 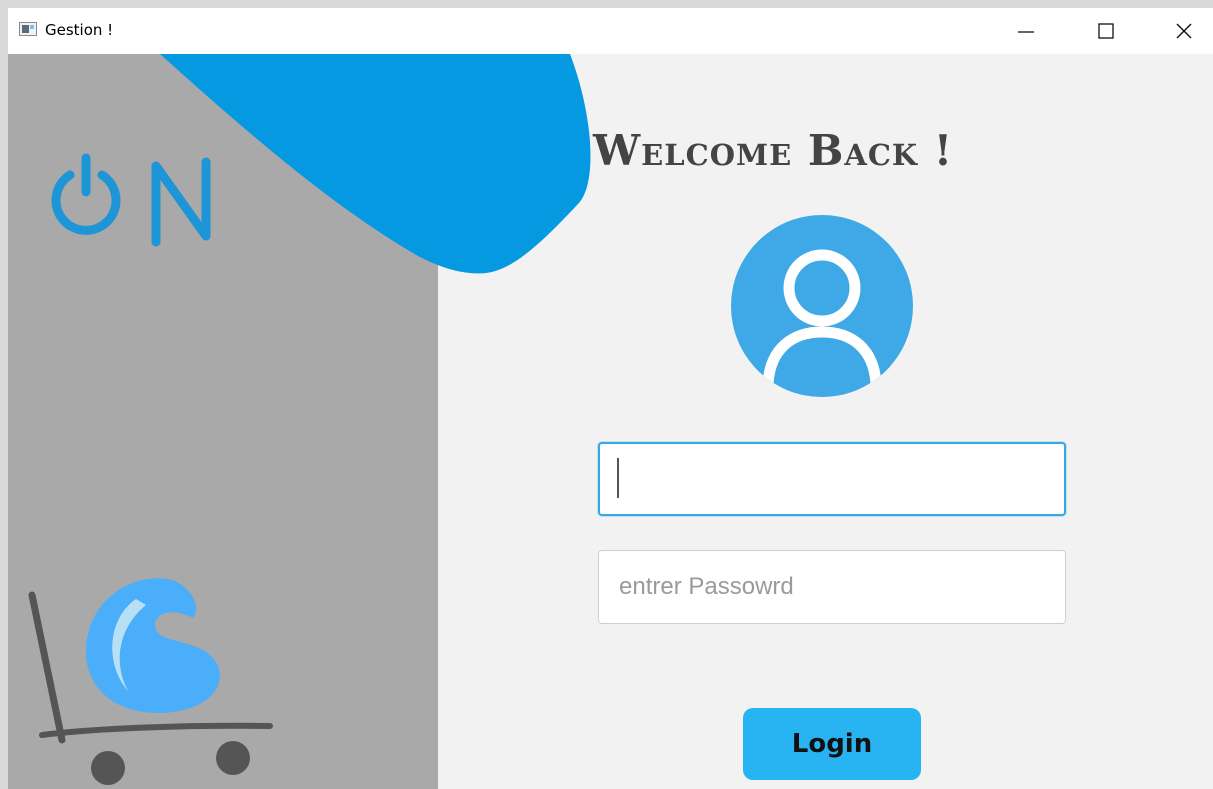 I want to click on maximize-icon, so click(x=1106, y=31).